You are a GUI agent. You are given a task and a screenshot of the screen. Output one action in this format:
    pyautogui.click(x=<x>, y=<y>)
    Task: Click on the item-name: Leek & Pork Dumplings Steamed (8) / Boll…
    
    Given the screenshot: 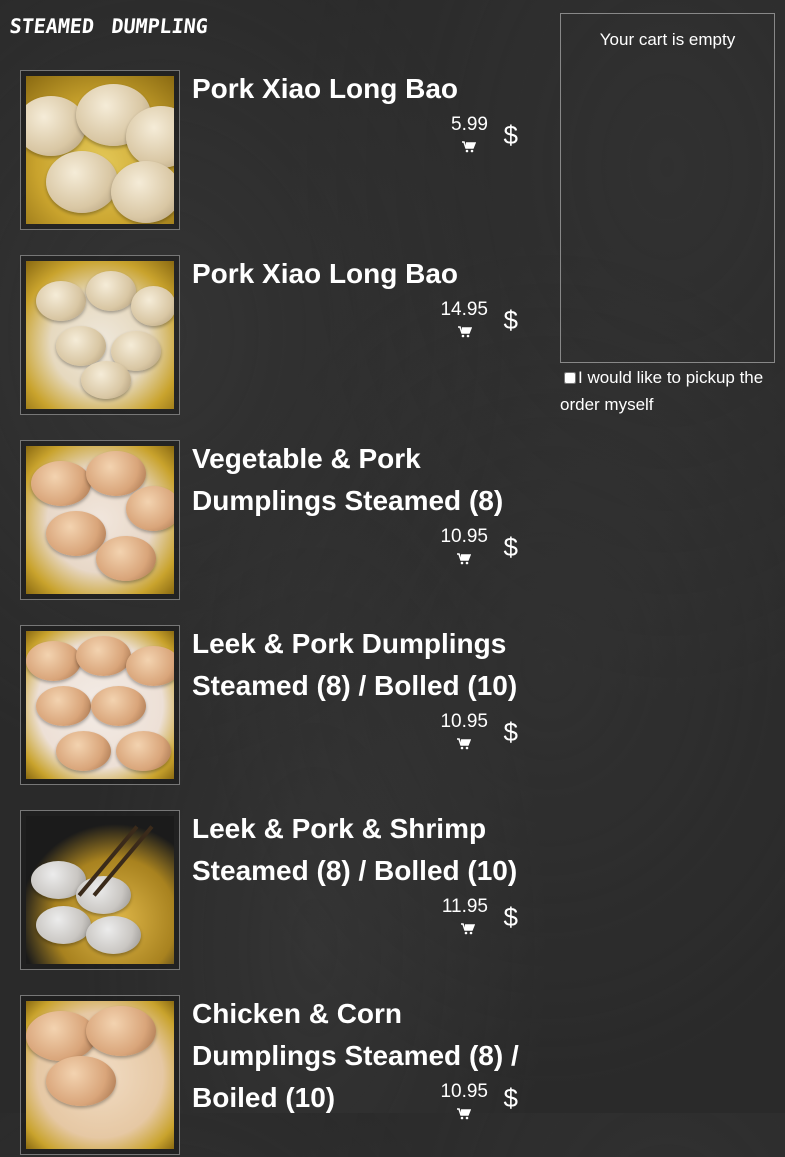 What is the action you would take?
    pyautogui.click(x=355, y=664)
    